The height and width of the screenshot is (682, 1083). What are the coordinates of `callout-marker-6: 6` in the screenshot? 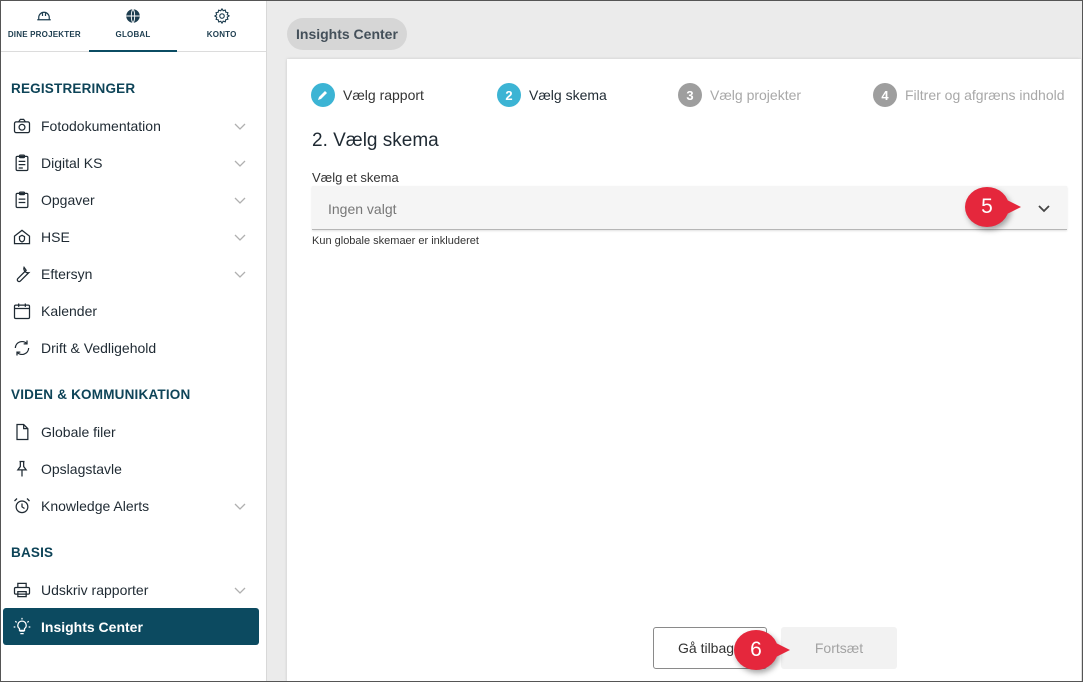 It's located at (762, 650).